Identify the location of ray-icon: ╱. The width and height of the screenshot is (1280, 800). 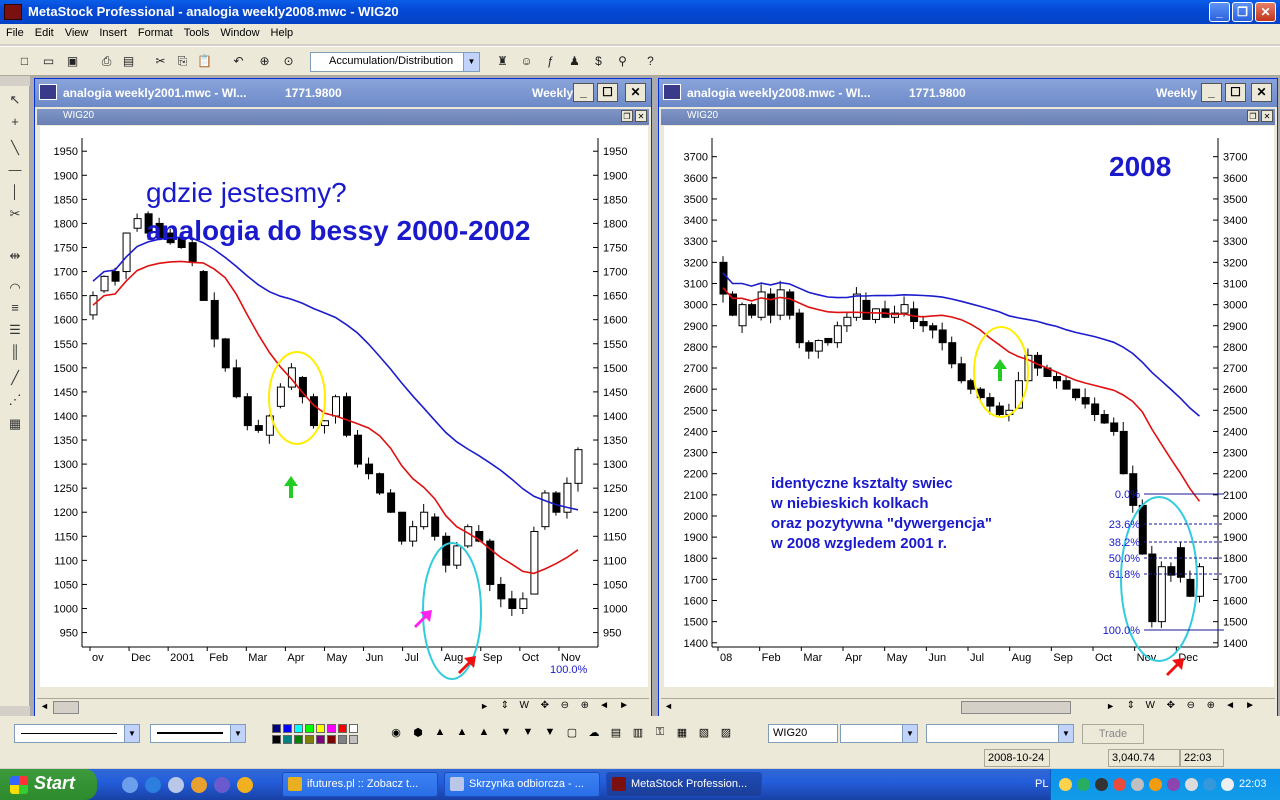
(15, 379).